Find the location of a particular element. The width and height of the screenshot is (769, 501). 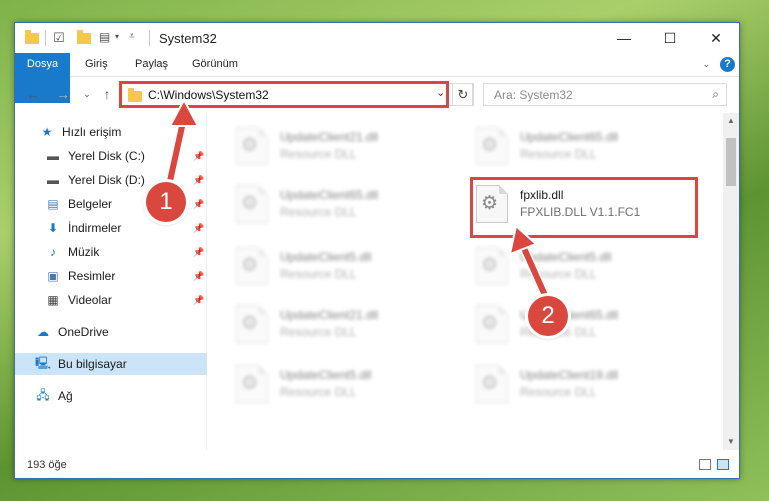

search-input: Ara: System32 is located at coordinates (533, 95).